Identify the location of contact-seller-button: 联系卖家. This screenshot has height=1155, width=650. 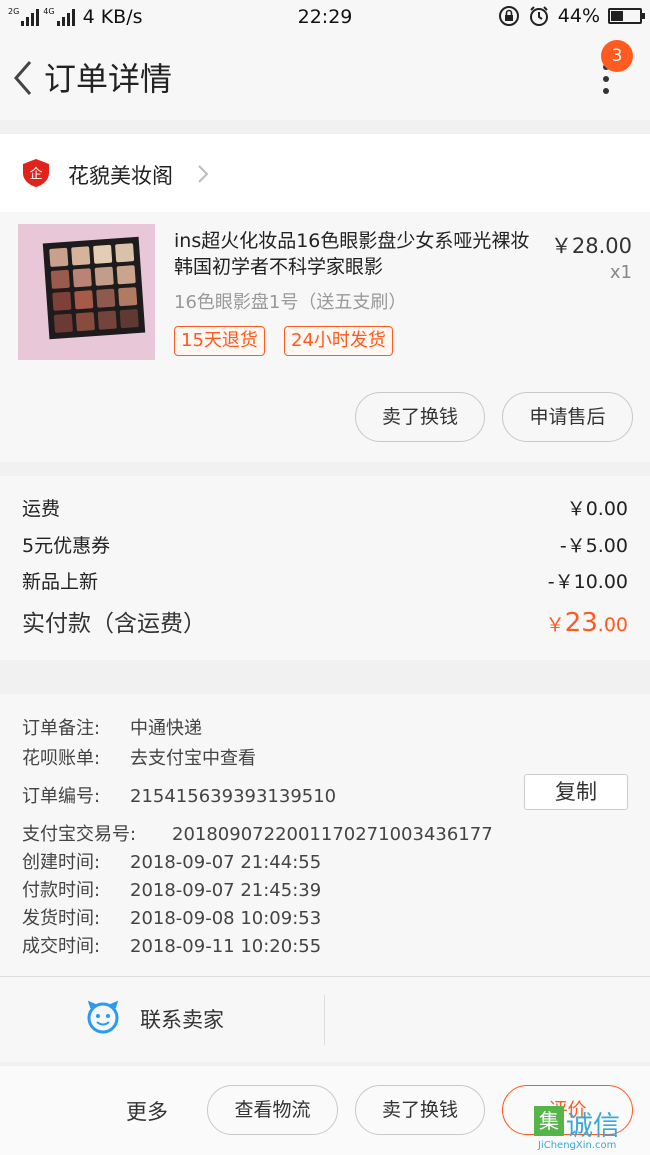
(182, 1019).